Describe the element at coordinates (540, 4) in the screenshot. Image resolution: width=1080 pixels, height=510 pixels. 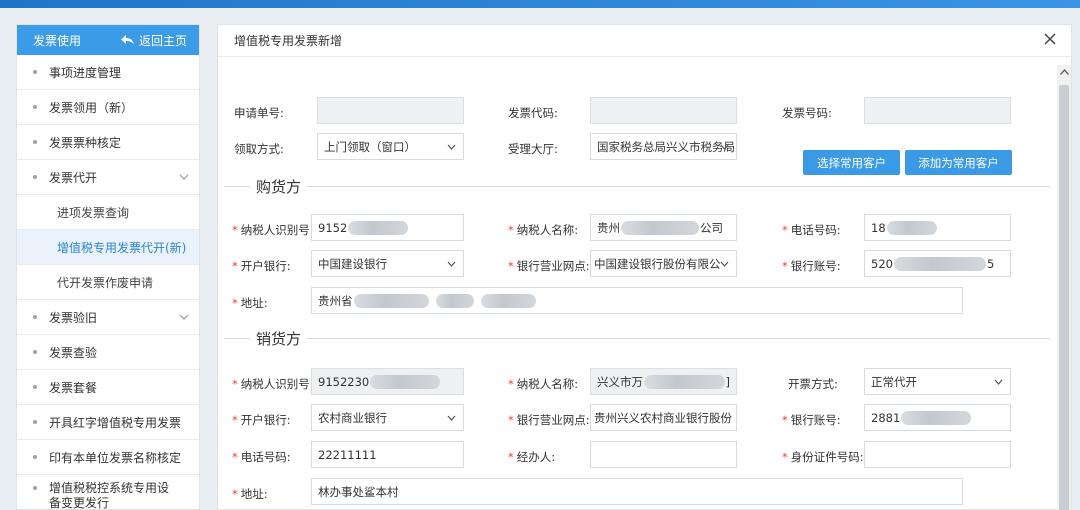
I see `top-bar` at that location.